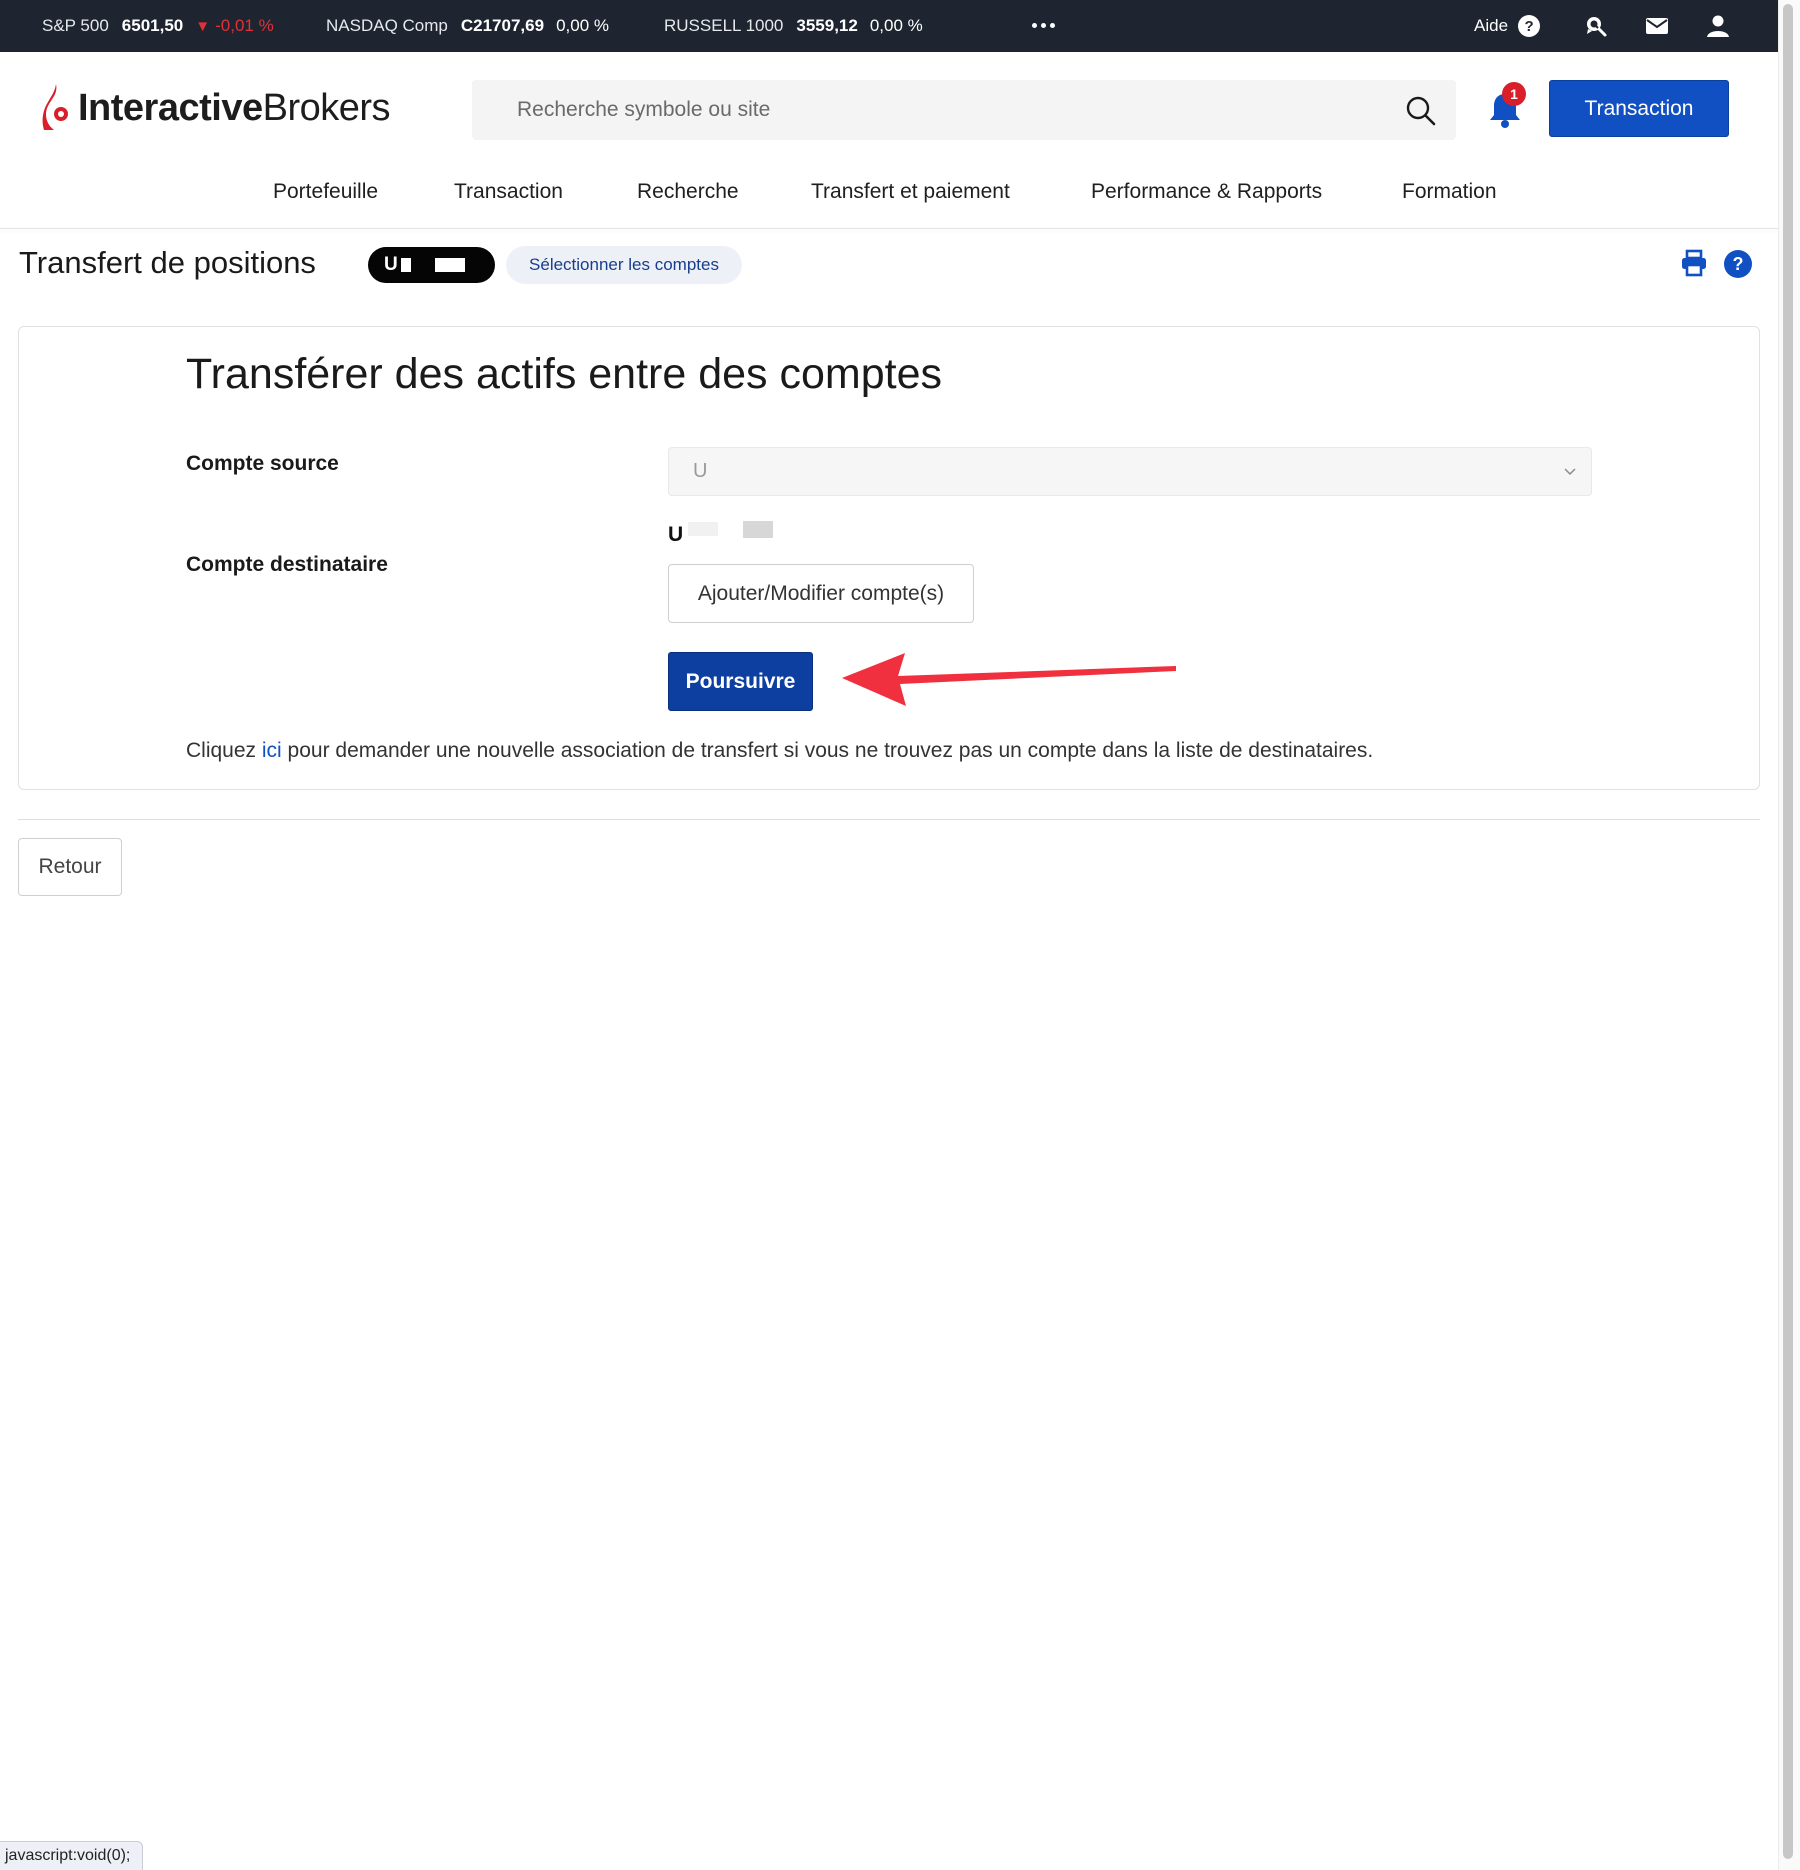 Image resolution: width=1800 pixels, height=1870 pixels. I want to click on ticker-price: 3559,12, so click(827, 25).